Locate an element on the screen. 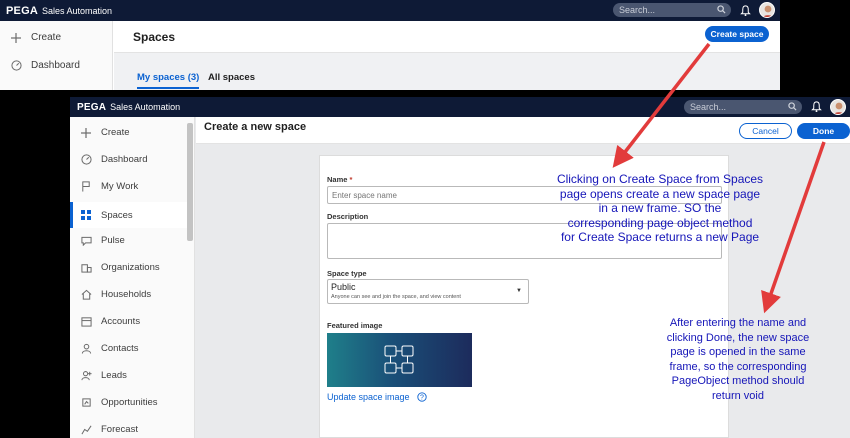 Image resolution: width=850 pixels, height=438 pixels. sidebar-item-leads: Leads is located at coordinates (103, 375).